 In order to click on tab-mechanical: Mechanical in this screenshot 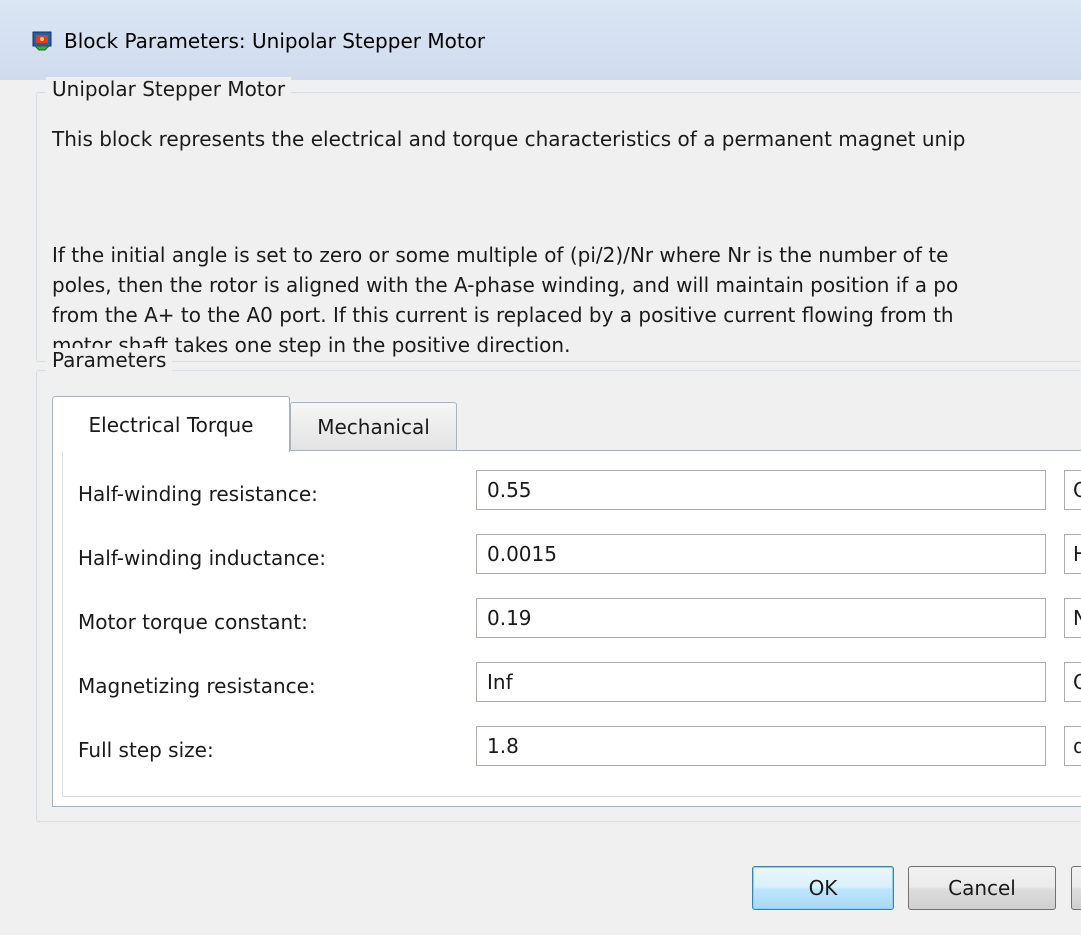, I will do `click(373, 426)`.